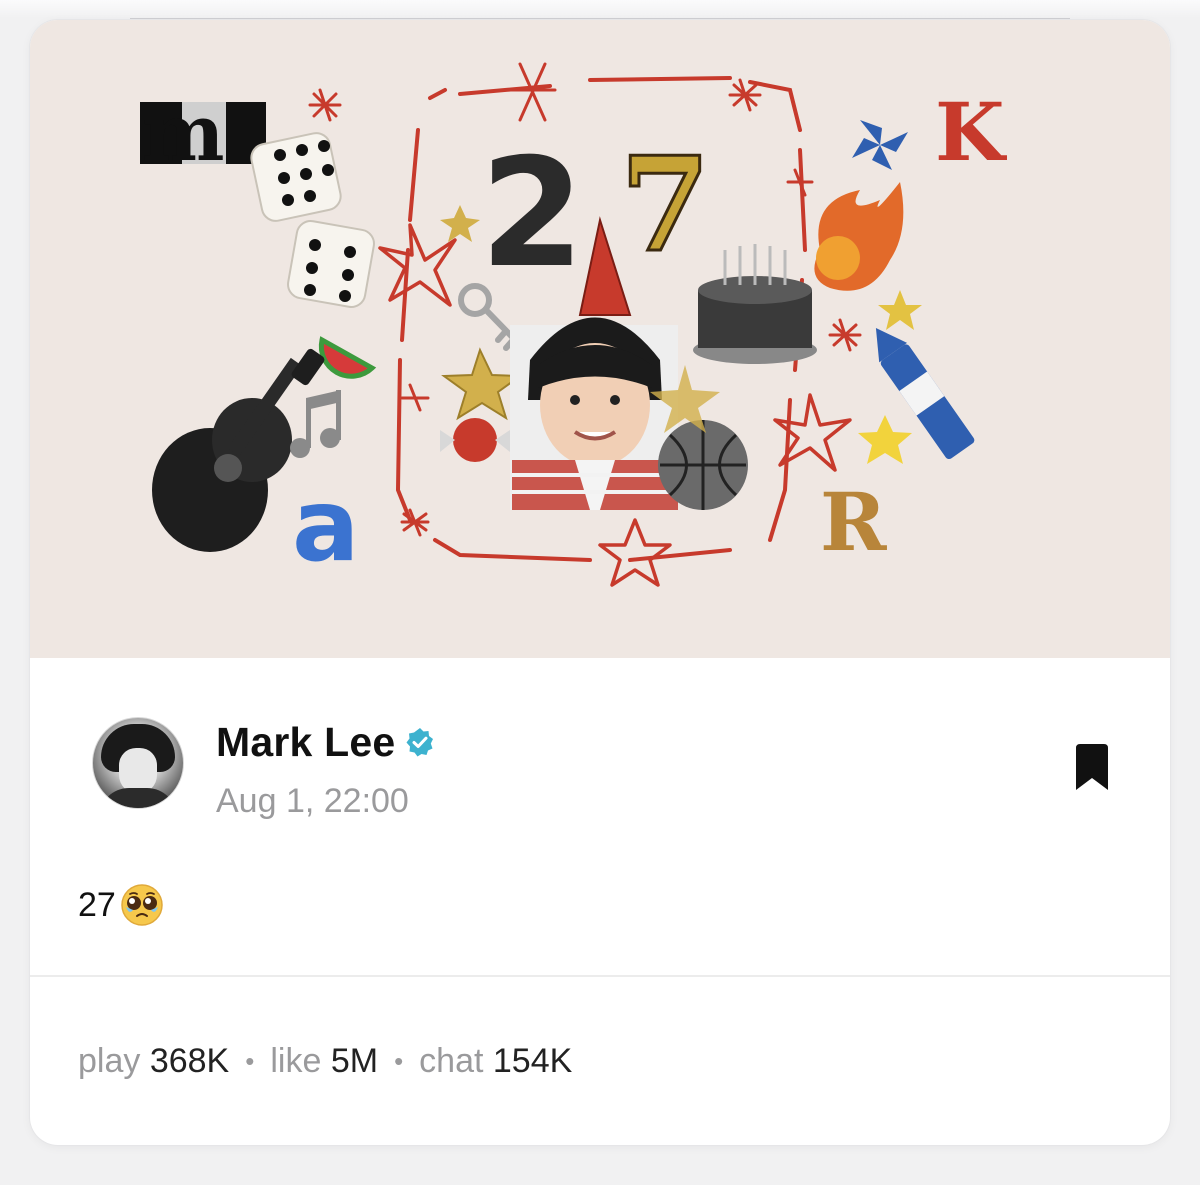 This screenshot has width=1200, height=1185. Describe the element at coordinates (665, 204) in the screenshot. I see `svg-text: 7` at that location.